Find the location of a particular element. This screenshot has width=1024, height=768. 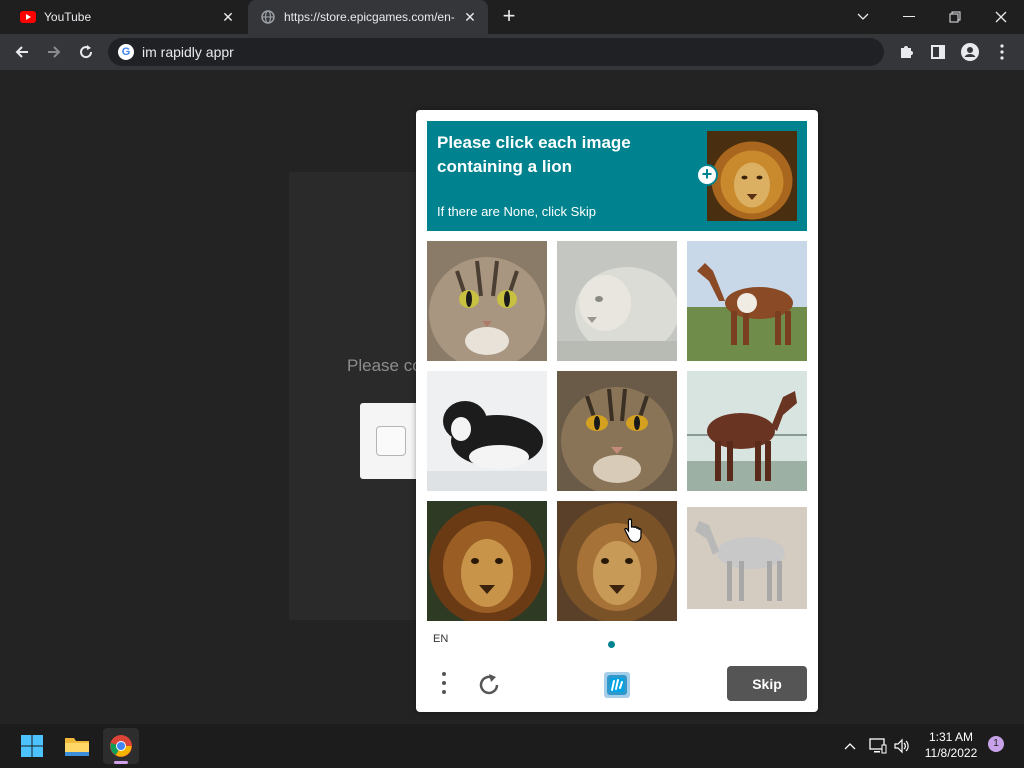

profile-icon is located at coordinates (970, 52).